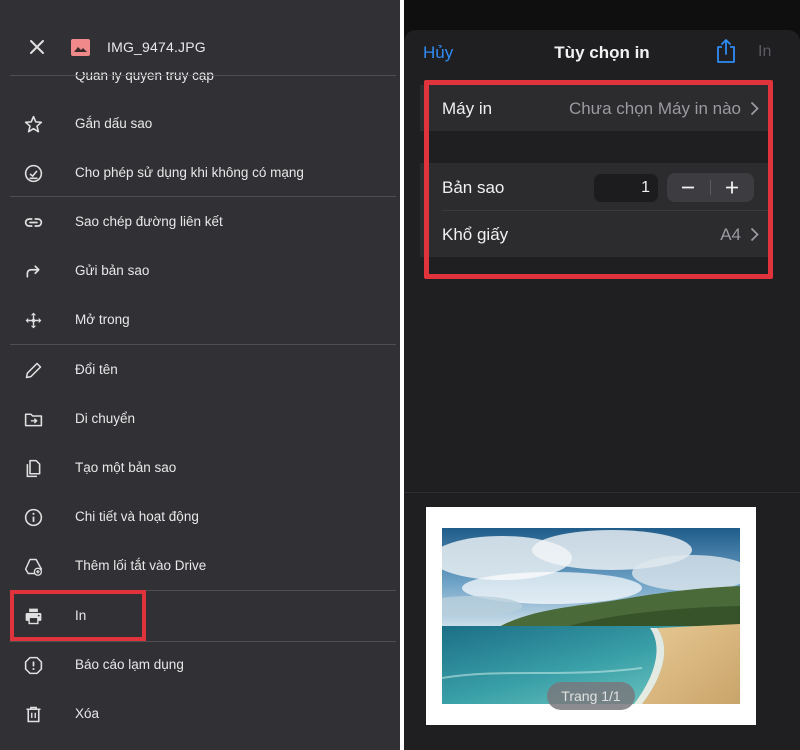  I want to click on header-divider, so click(203, 75).